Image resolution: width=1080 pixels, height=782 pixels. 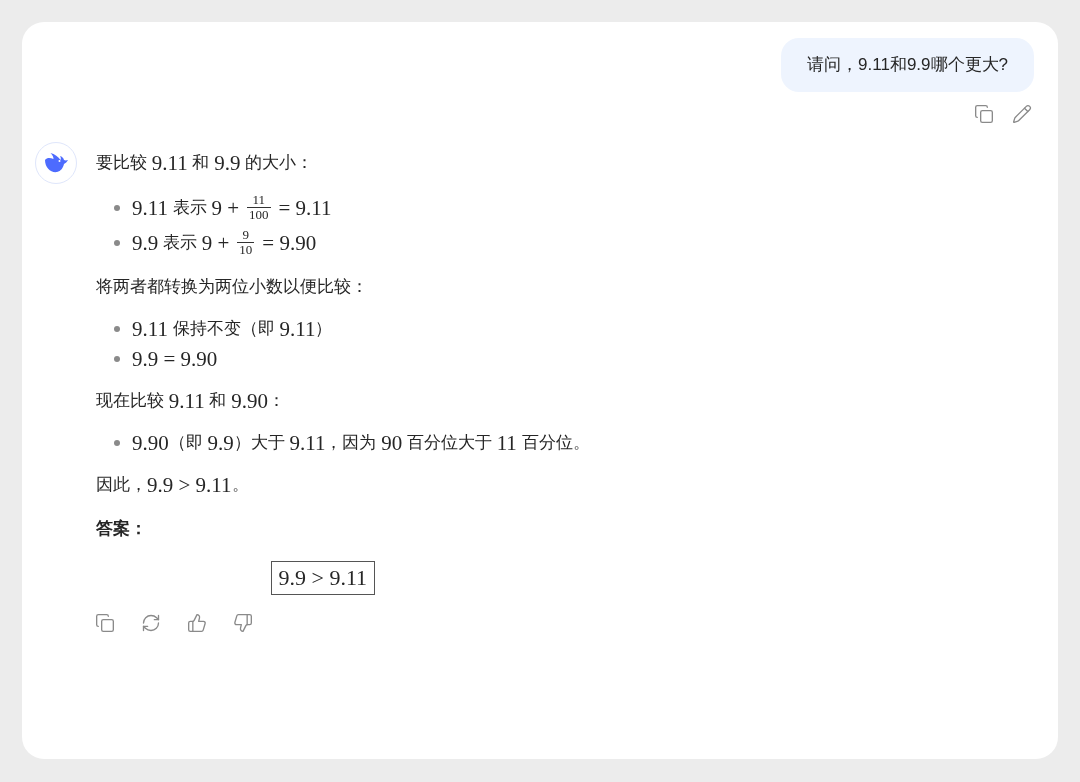 What do you see at coordinates (205, 163) in the screenshot?
I see `answer-paragraph: 要比较 9.11 和 9.9 的大小：` at bounding box center [205, 163].